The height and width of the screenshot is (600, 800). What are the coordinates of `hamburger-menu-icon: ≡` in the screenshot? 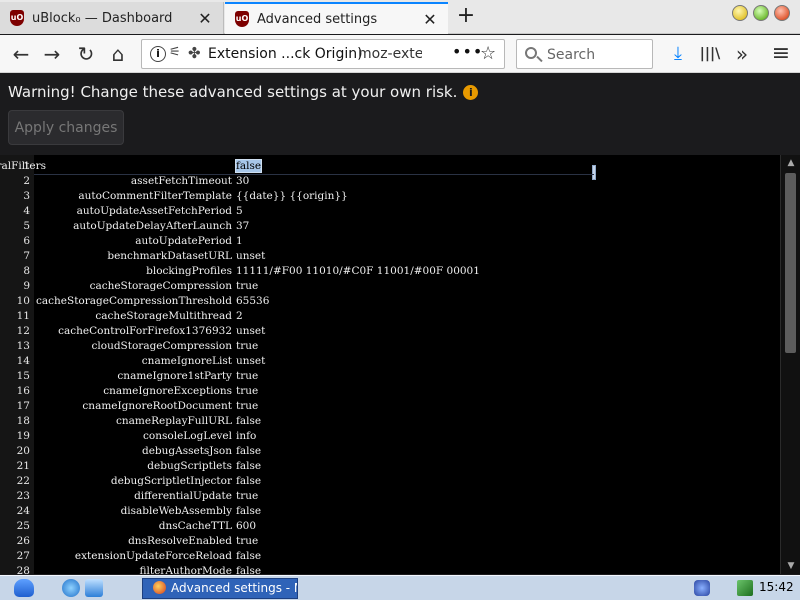 It's located at (781, 54).